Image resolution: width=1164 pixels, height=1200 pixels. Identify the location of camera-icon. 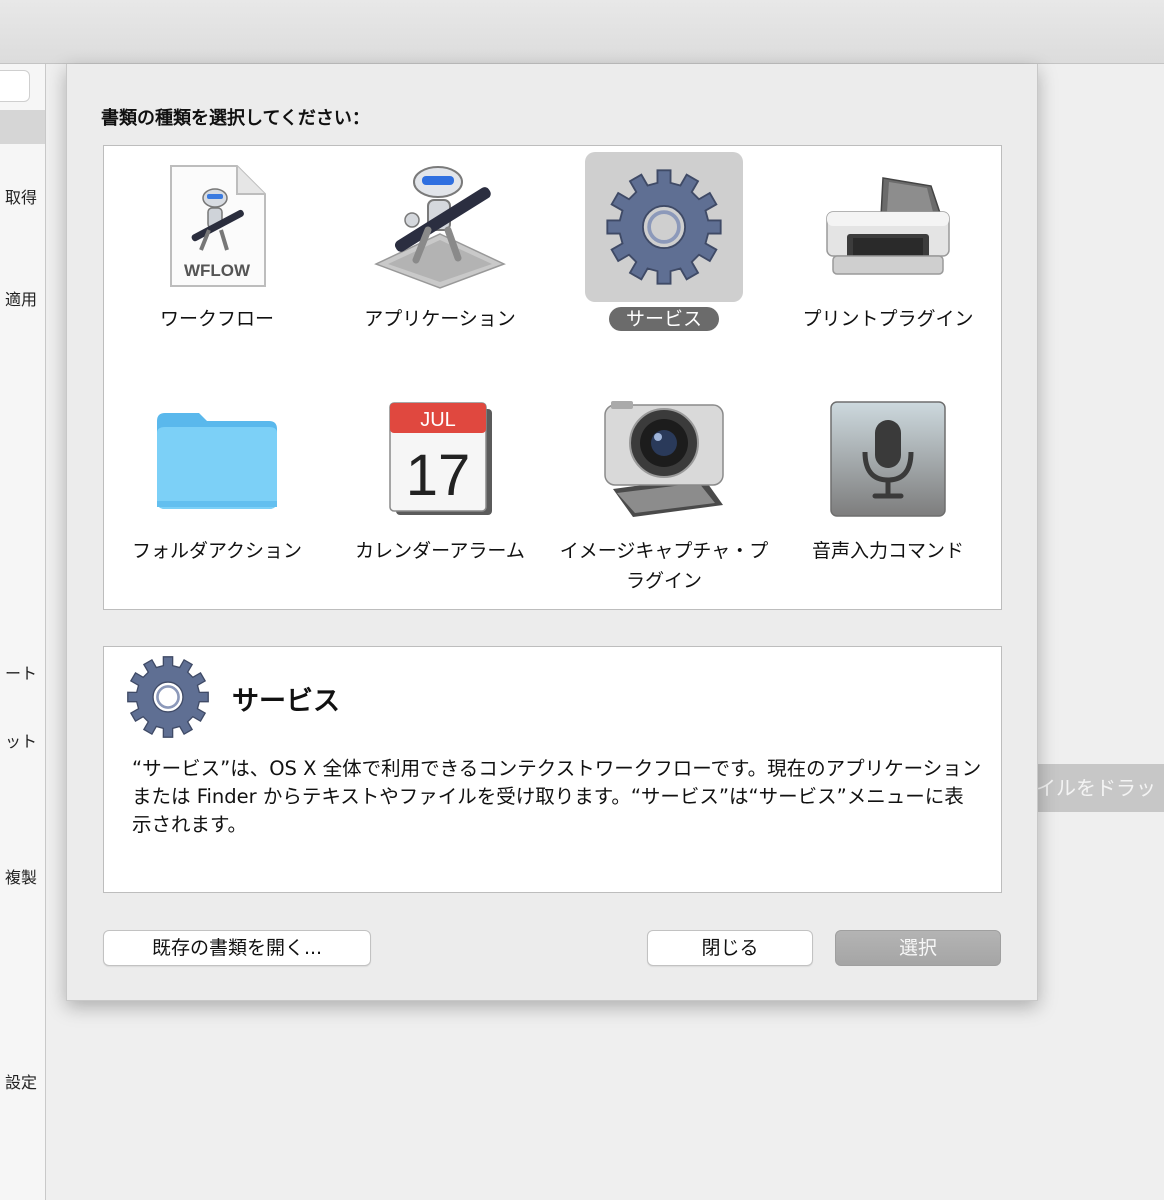
(664, 459).